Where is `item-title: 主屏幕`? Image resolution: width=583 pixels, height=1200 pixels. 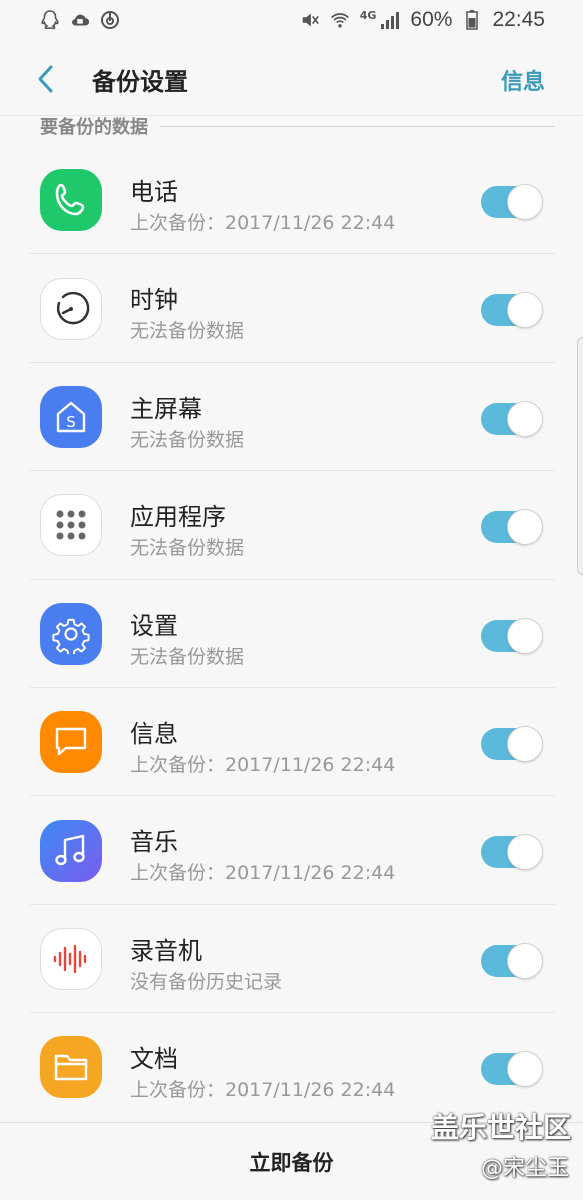 item-title: 主屏幕 is located at coordinates (166, 408).